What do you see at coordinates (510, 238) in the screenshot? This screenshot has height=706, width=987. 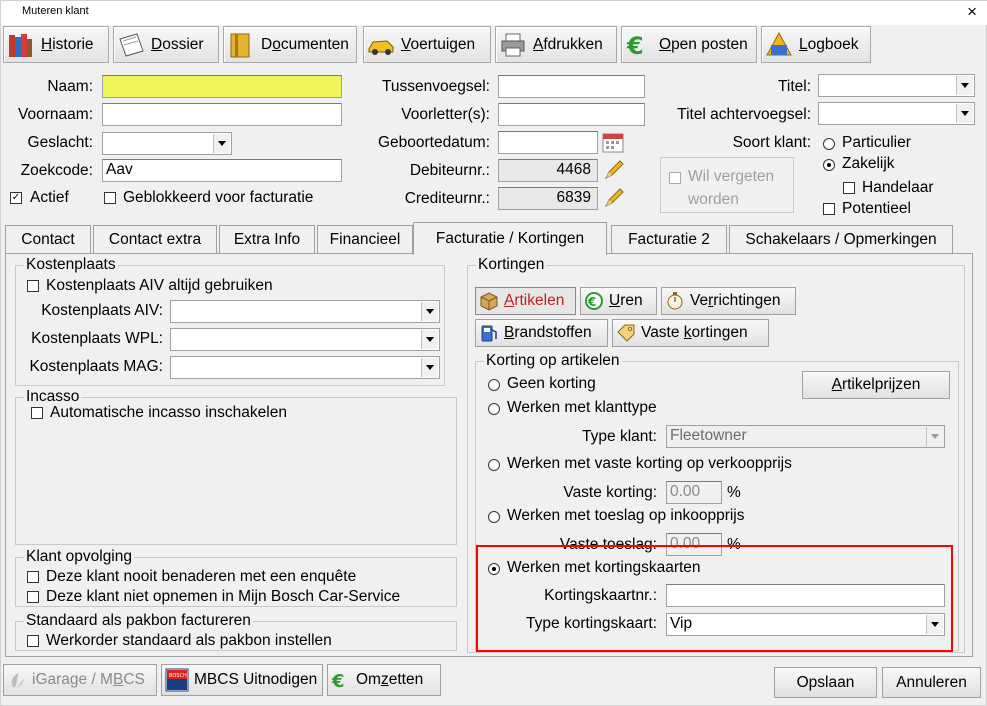 I see `tab-facturatie-kortingen: Facturatie / Kortingen` at bounding box center [510, 238].